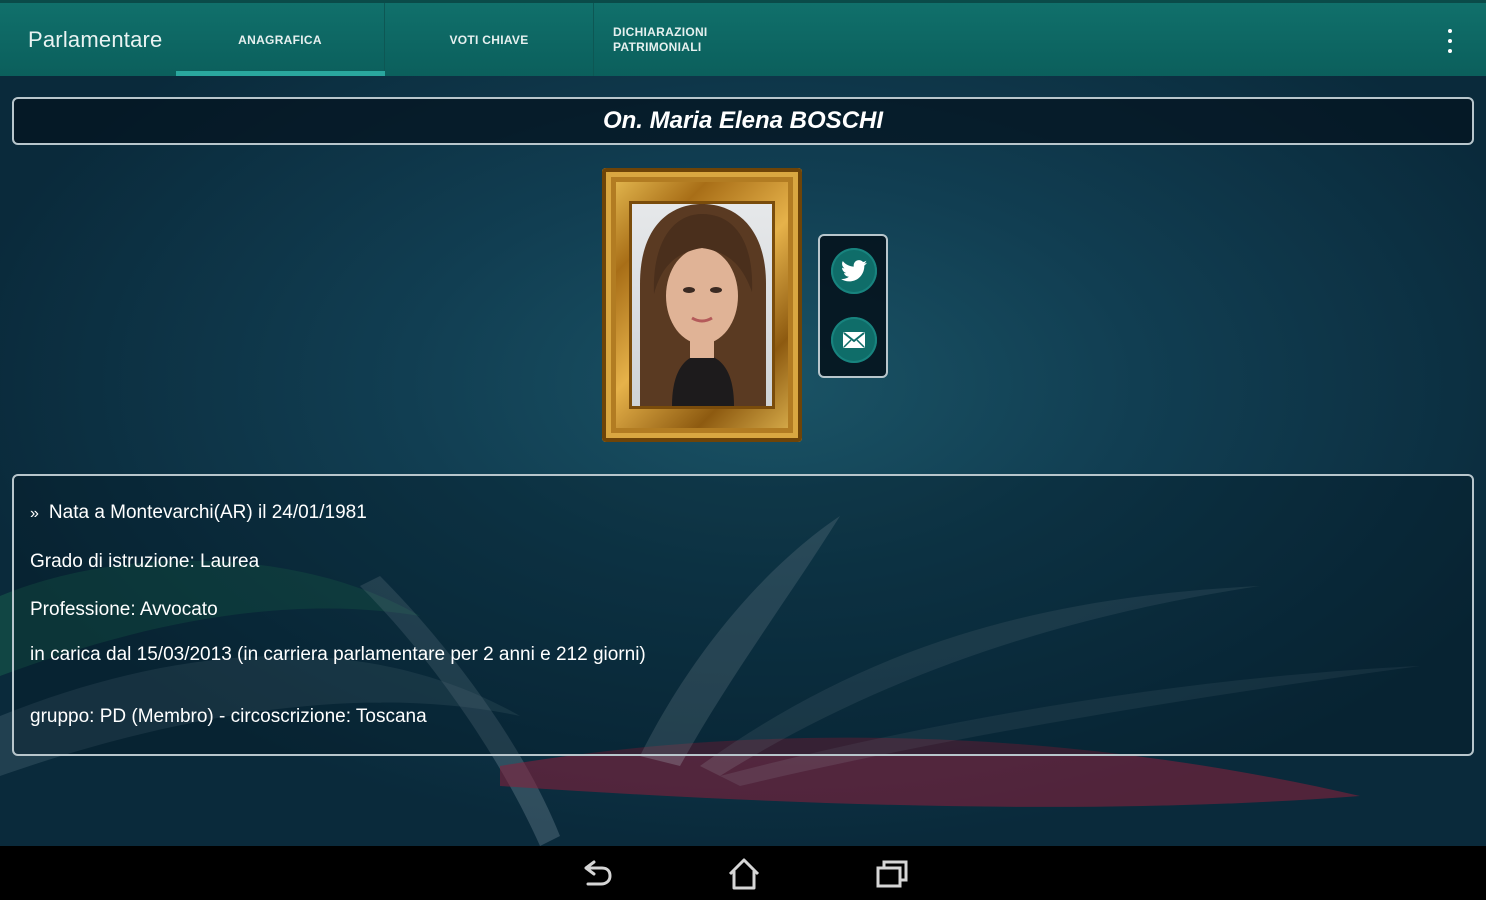 This screenshot has height=900, width=1486. What do you see at coordinates (145, 561) in the screenshot?
I see `education-info: Grado di istruzione: Laurea` at bounding box center [145, 561].